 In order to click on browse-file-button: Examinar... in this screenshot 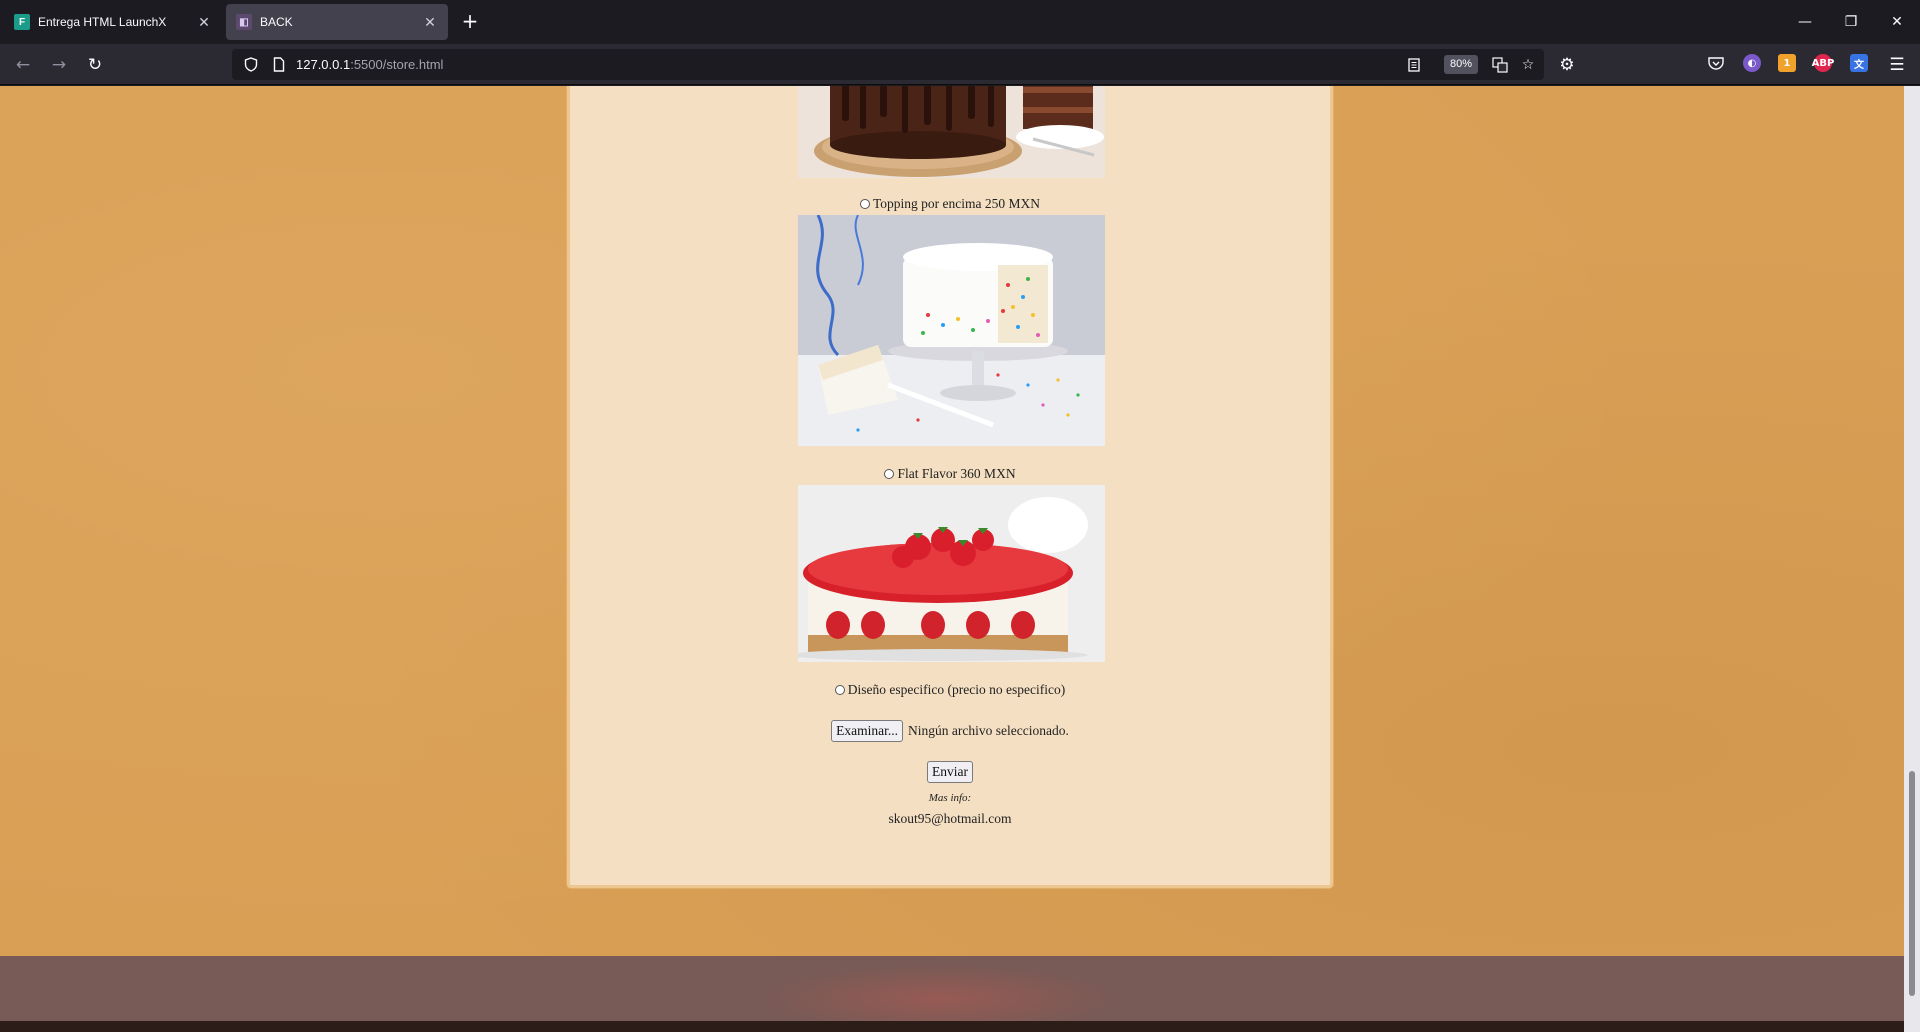, I will do `click(867, 731)`.